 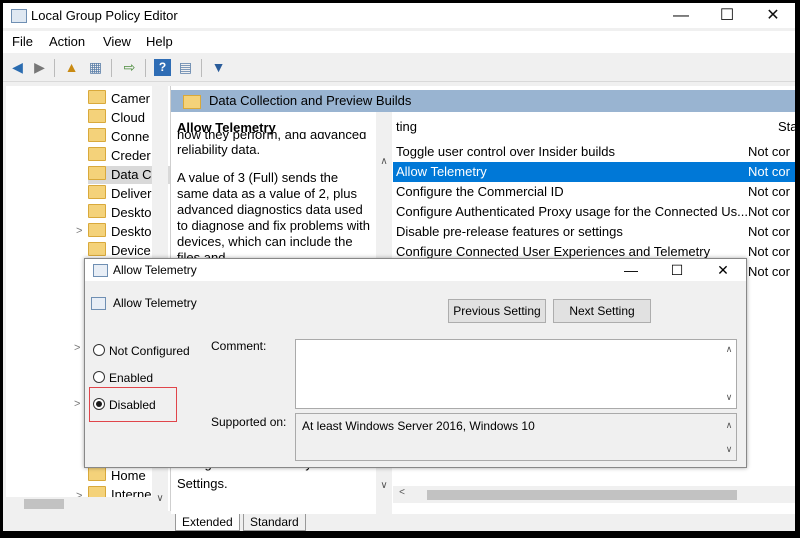 What do you see at coordinates (44, 504) in the screenshot?
I see `tree-hscroll-thumb` at bounding box center [44, 504].